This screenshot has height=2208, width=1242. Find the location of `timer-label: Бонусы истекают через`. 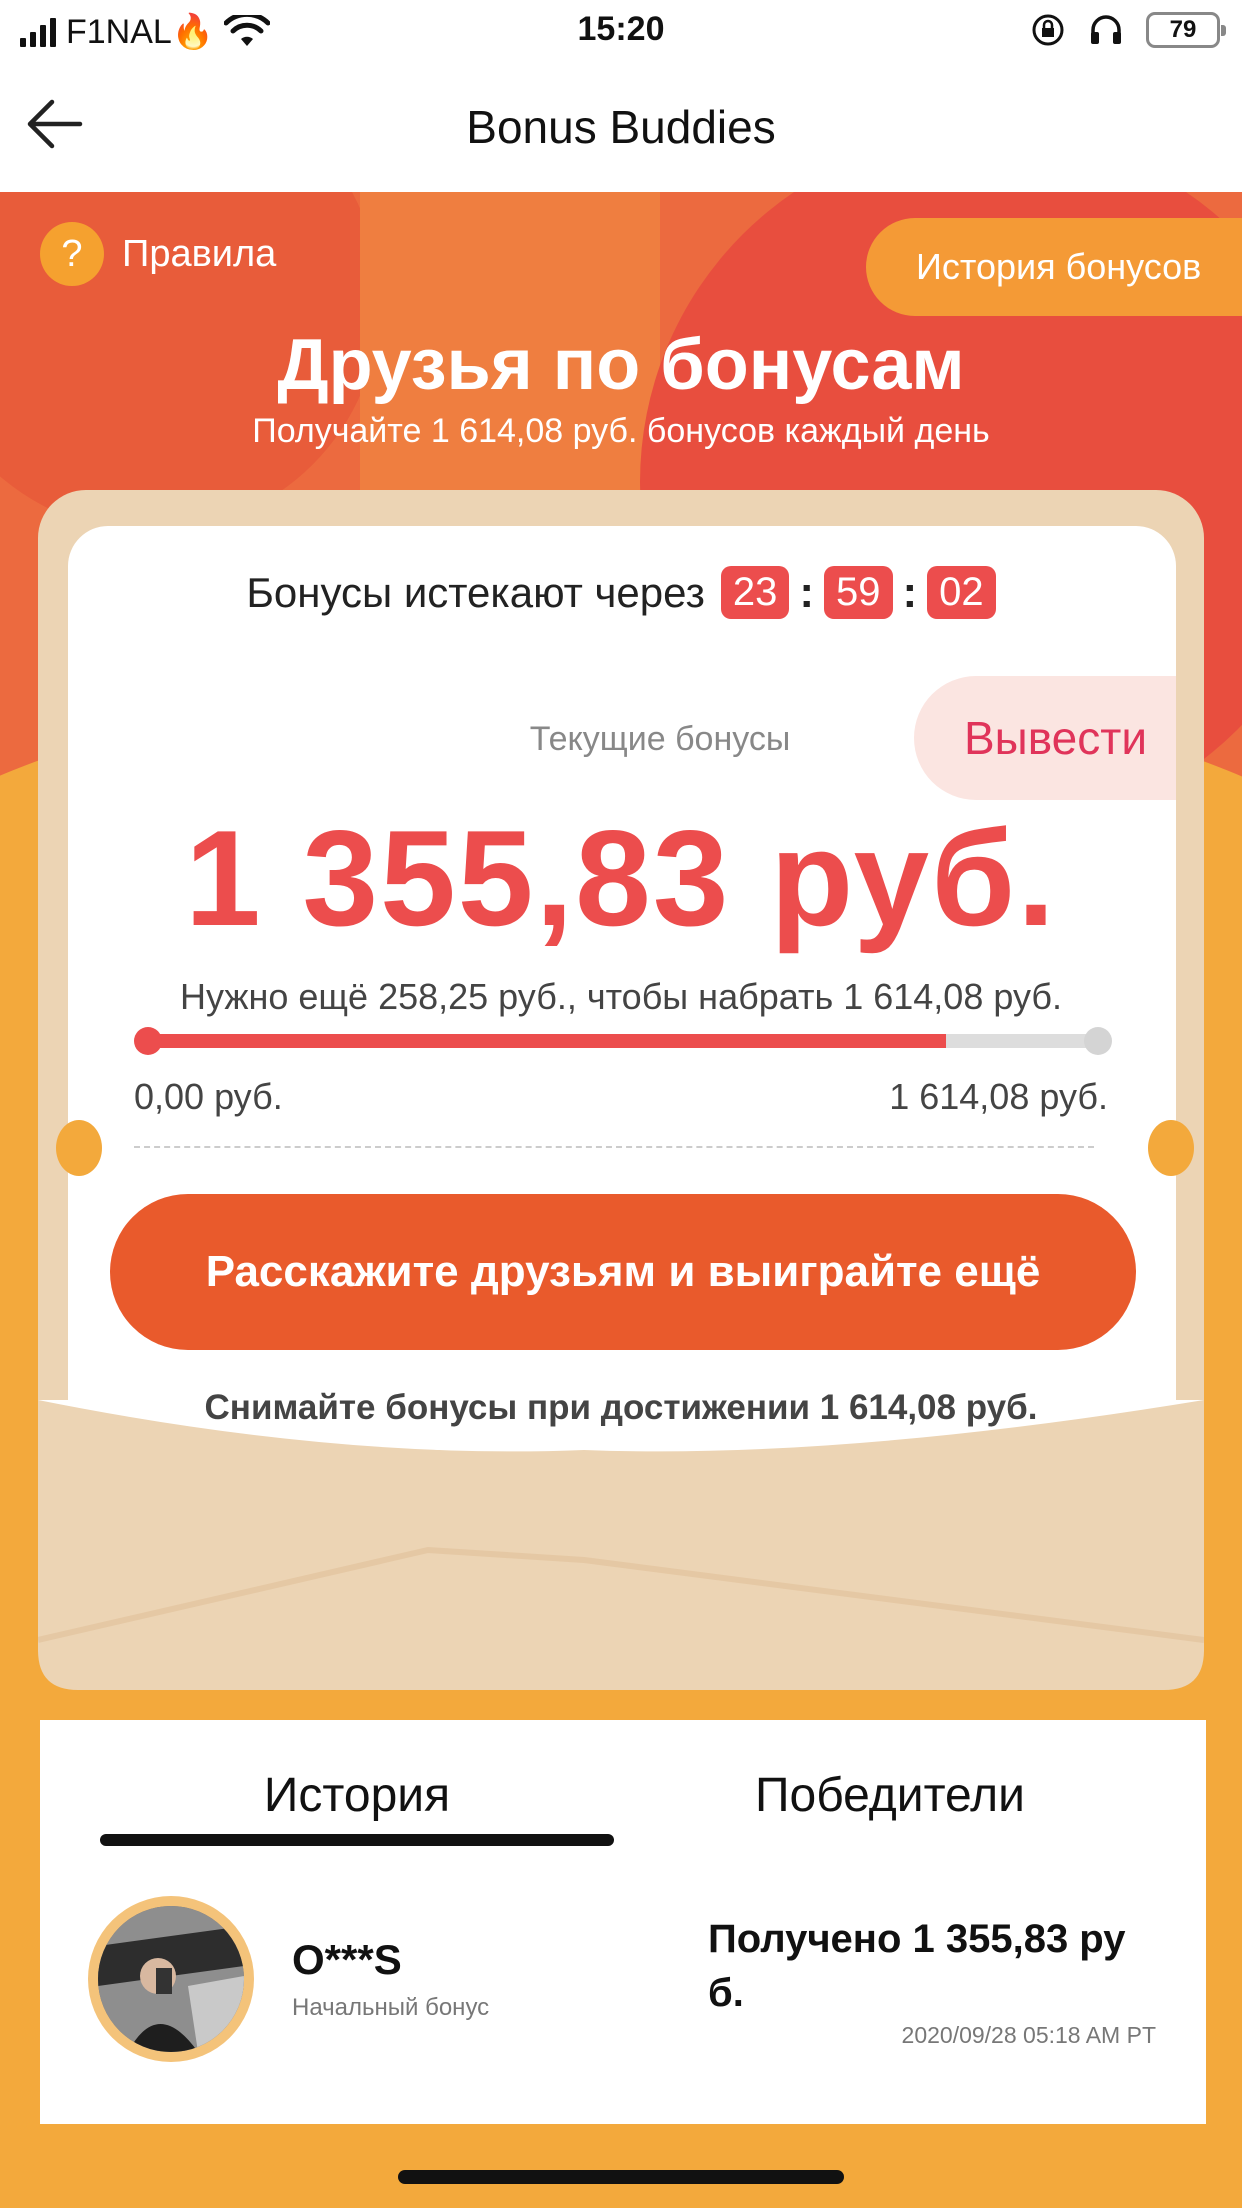

timer-label: Бонусы истекают через is located at coordinates (475, 592).